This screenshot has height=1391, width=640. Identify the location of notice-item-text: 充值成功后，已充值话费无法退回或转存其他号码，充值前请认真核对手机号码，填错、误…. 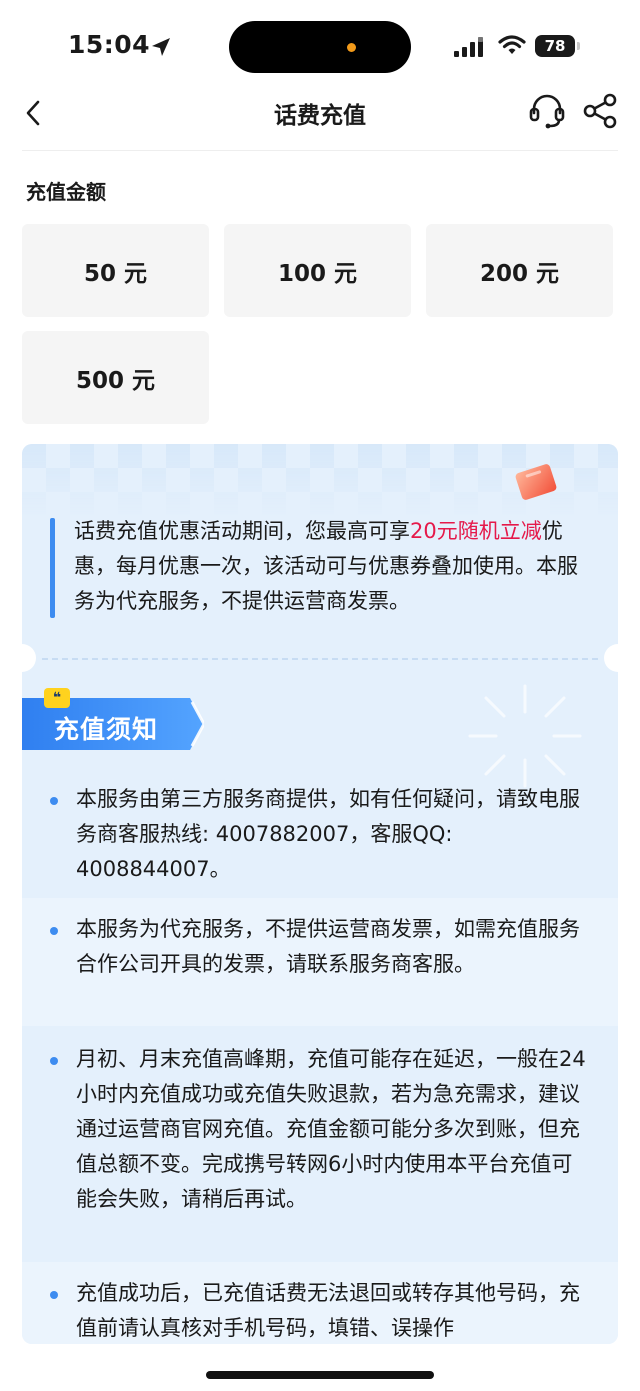
(328, 1310).